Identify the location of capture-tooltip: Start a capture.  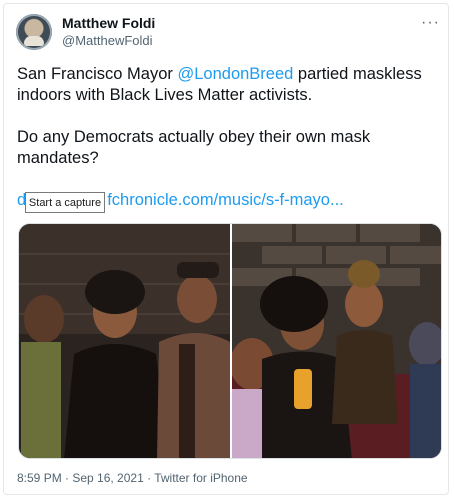
(65, 202).